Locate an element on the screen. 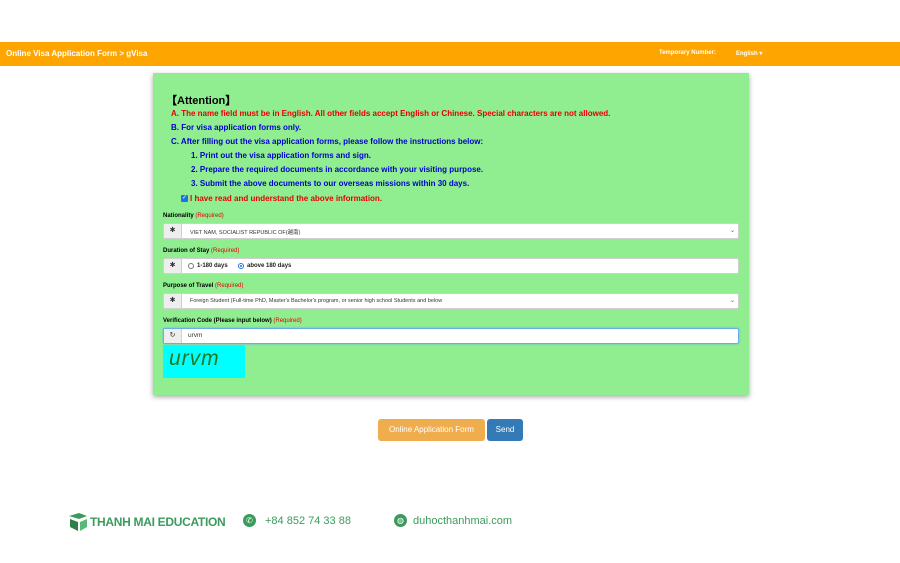 Image resolution: width=900 pixels, height=563 pixels. captcha-image: urvm is located at coordinates (204, 361).